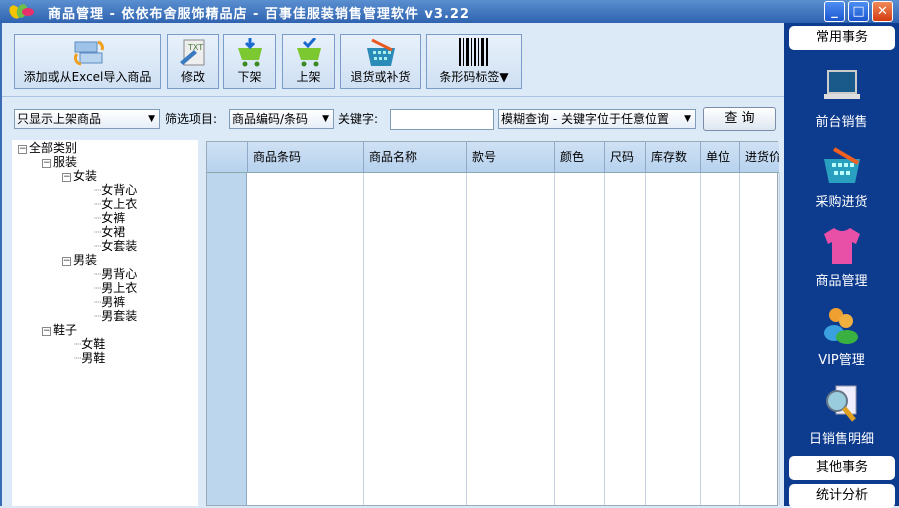 This screenshot has height=508, width=899. What do you see at coordinates (47, 148) in the screenshot?
I see `tree-node-root: − 全部类别` at bounding box center [47, 148].